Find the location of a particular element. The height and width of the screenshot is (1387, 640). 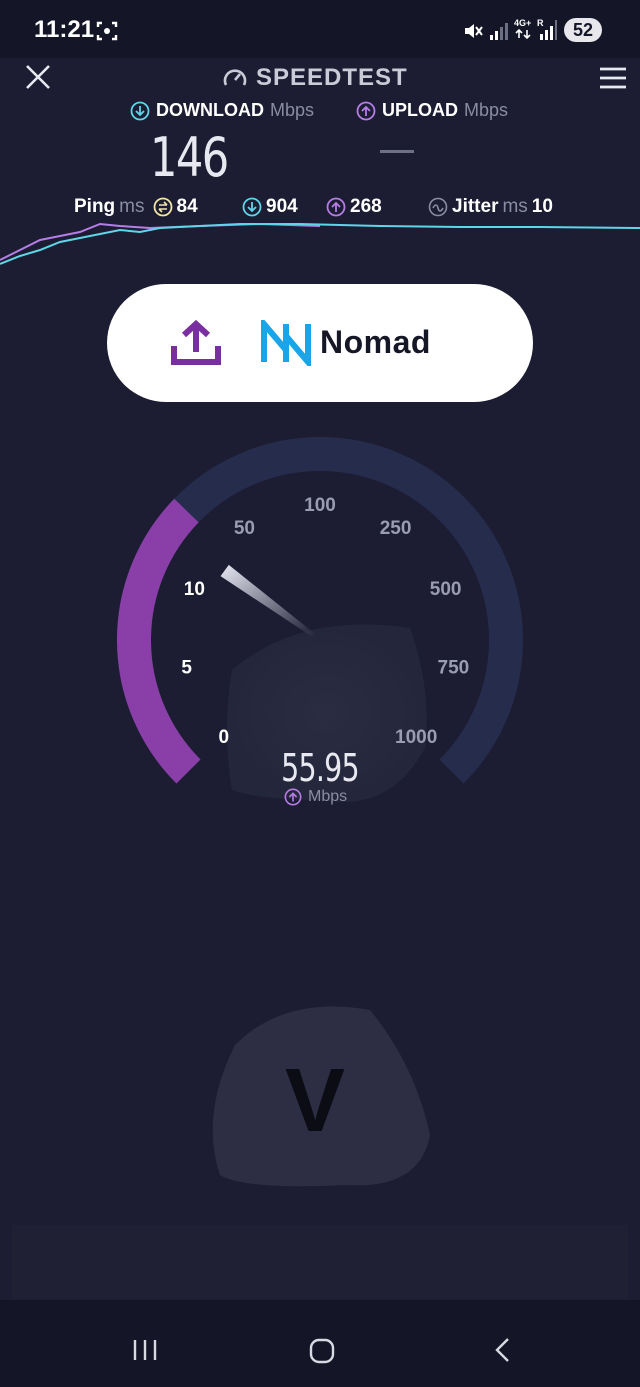

gauge-tick-label: 50 is located at coordinates (244, 528).